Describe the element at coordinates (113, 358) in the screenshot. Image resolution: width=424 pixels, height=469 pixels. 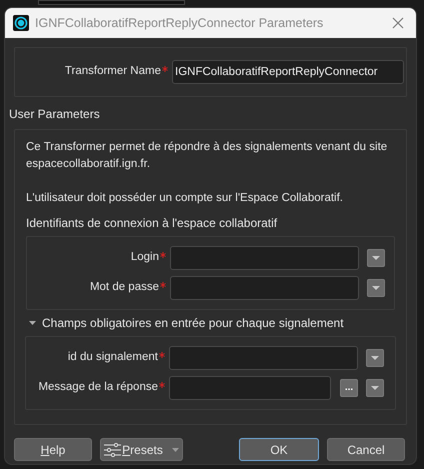
I see `field-label: id du signalement` at that location.